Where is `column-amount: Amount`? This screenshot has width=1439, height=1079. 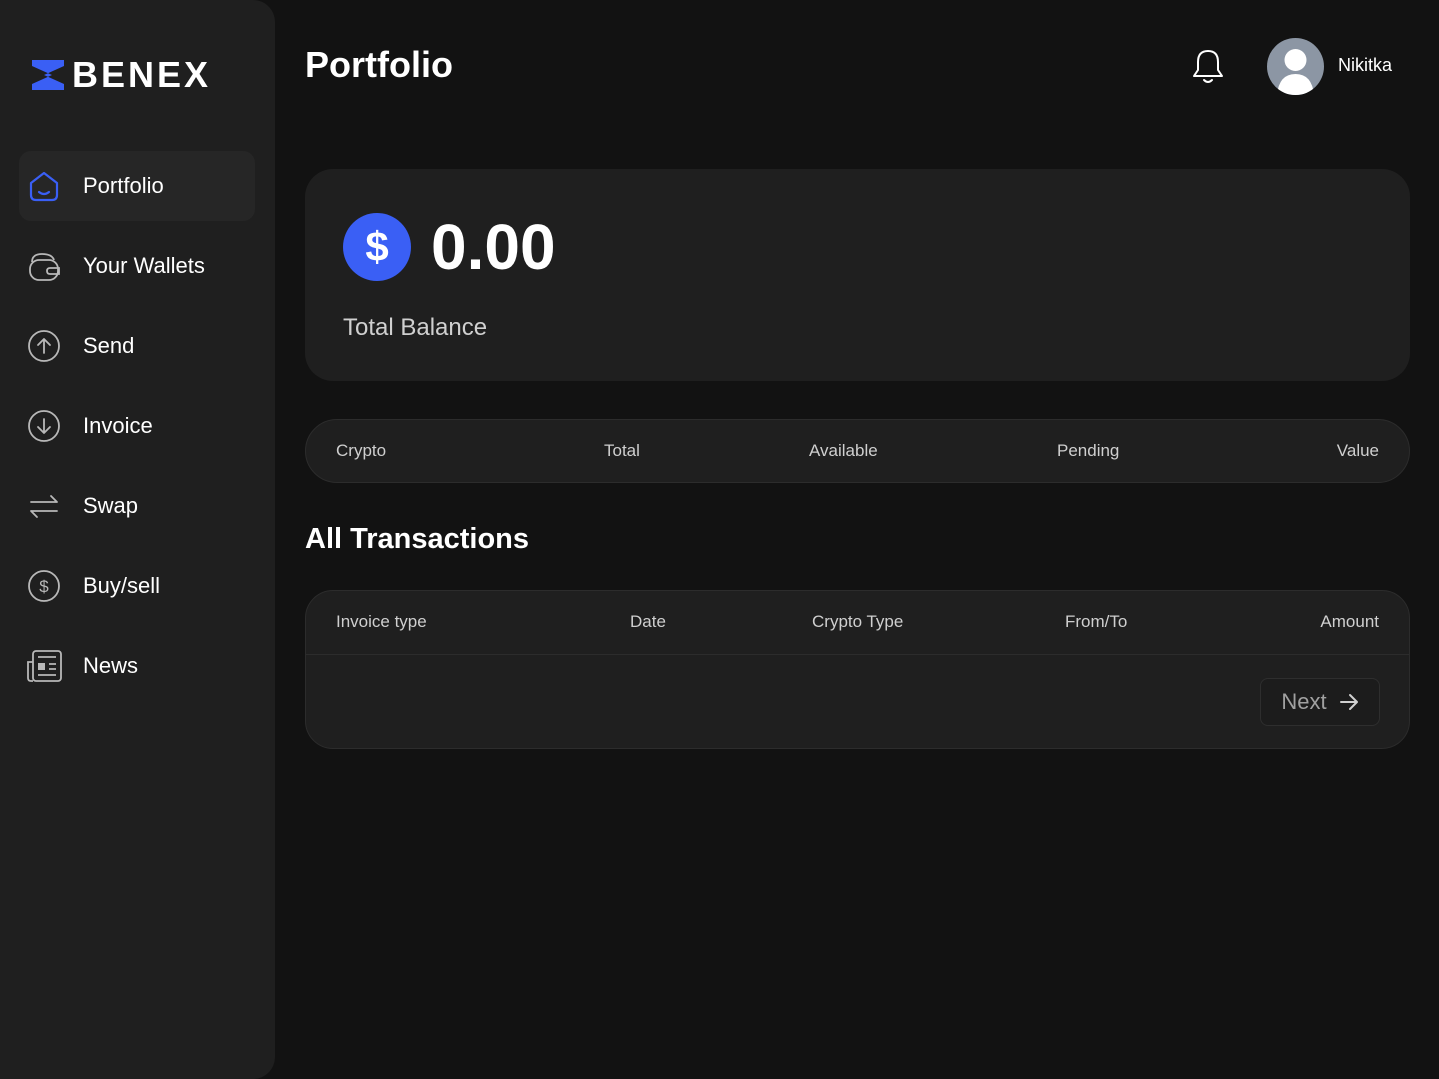 column-amount: Amount is located at coordinates (1349, 621).